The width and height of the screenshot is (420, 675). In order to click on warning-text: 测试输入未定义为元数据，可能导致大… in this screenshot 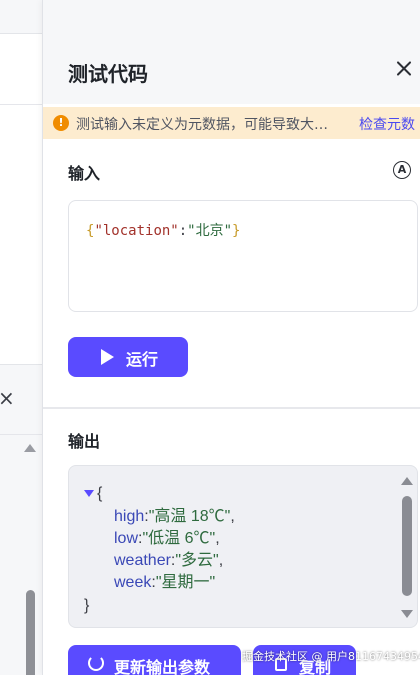, I will do `click(202, 125)`.